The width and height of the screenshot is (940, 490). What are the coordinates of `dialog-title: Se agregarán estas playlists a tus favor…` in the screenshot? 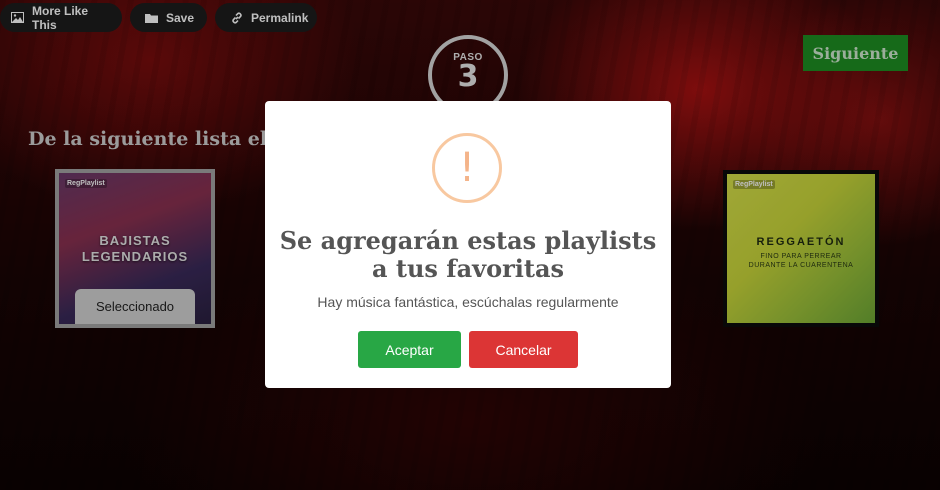 It's located at (468, 254).